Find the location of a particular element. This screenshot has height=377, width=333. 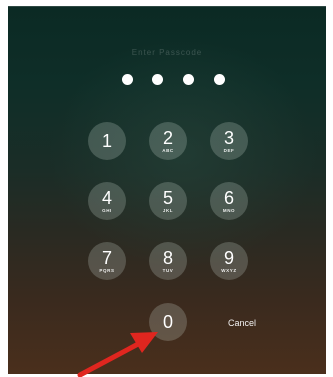

key-8-letters: TUV is located at coordinates (168, 270).